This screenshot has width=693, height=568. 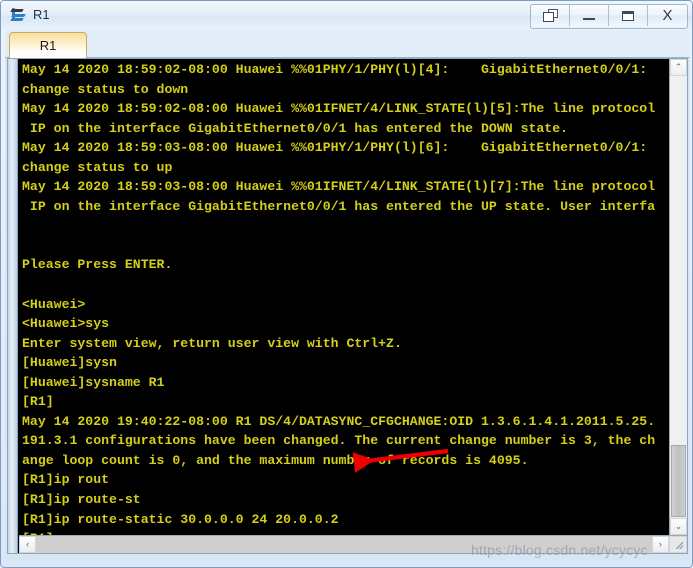 I want to click on resize-grip, so click(x=678, y=544).